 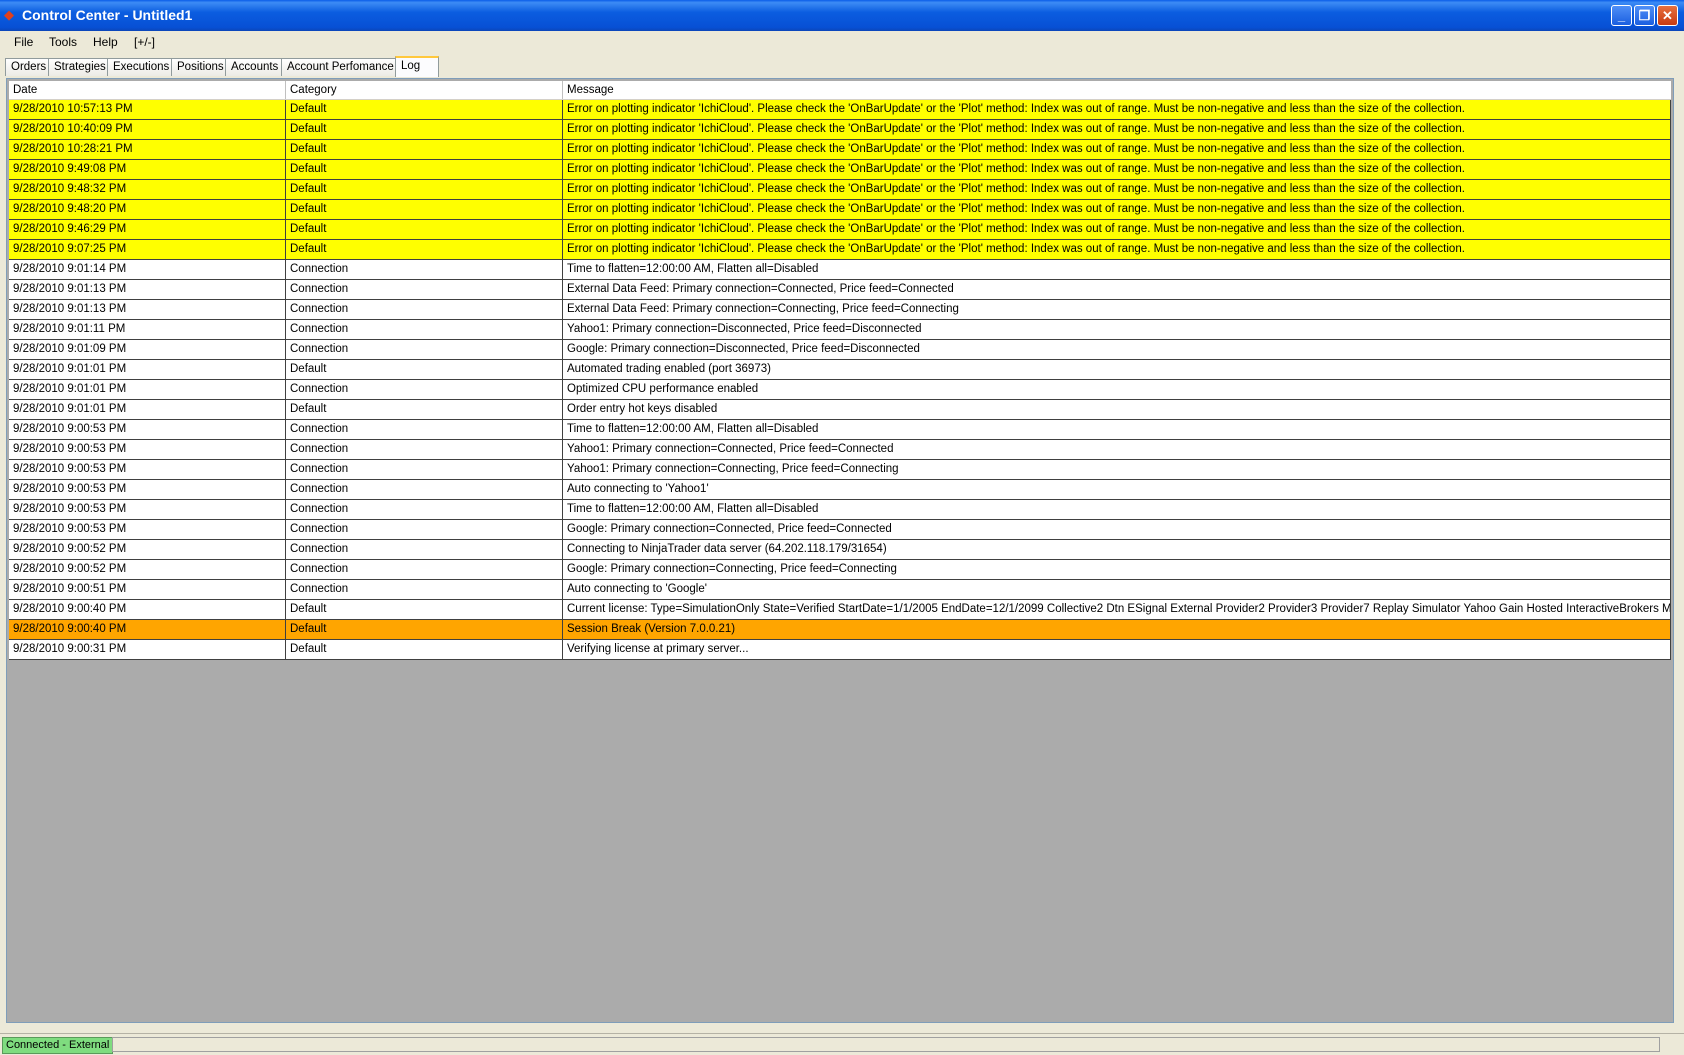 What do you see at coordinates (23, 42) in the screenshot?
I see `menu-file: File` at bounding box center [23, 42].